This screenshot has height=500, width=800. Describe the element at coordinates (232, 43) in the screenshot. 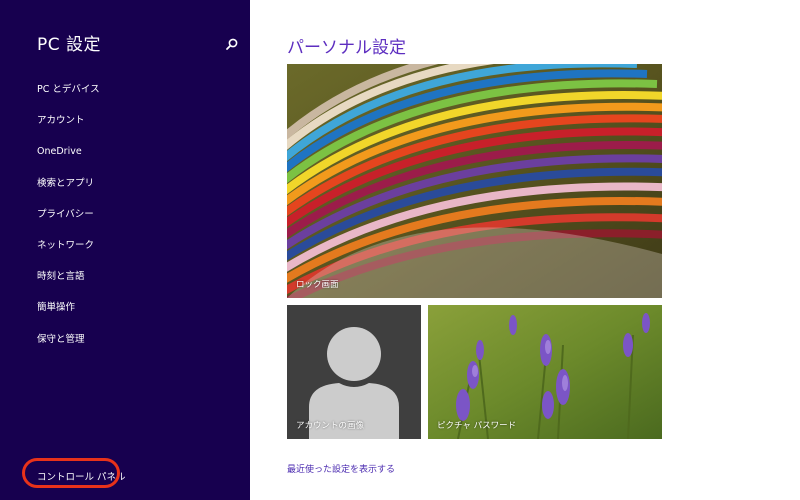

I see `search-icon` at that location.